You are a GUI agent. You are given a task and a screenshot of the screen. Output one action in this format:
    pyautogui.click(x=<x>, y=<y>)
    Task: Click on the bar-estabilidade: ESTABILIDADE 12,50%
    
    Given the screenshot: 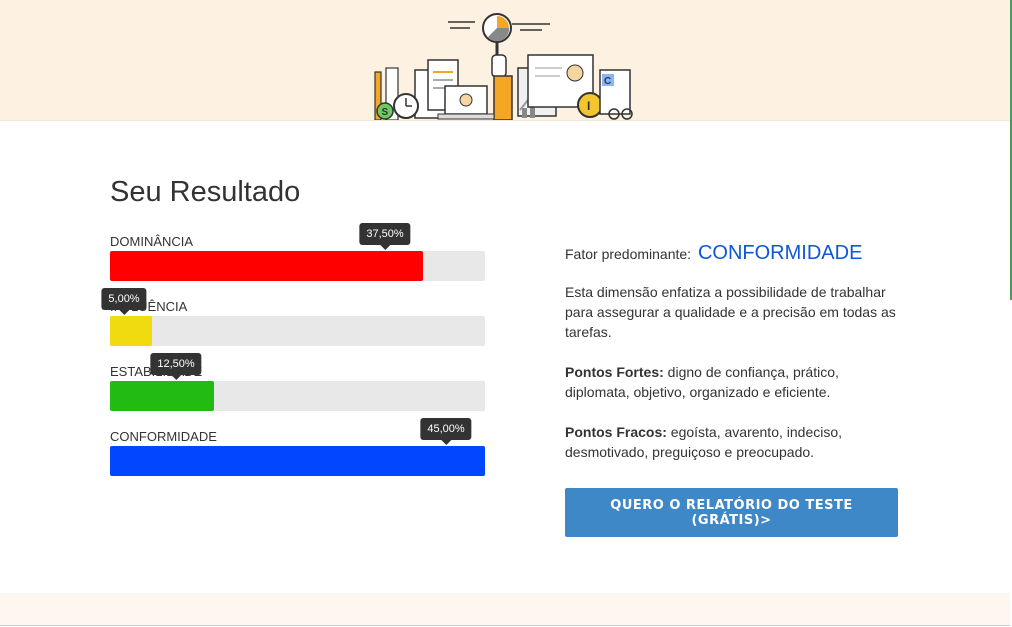 What is the action you would take?
    pyautogui.click(x=297, y=382)
    